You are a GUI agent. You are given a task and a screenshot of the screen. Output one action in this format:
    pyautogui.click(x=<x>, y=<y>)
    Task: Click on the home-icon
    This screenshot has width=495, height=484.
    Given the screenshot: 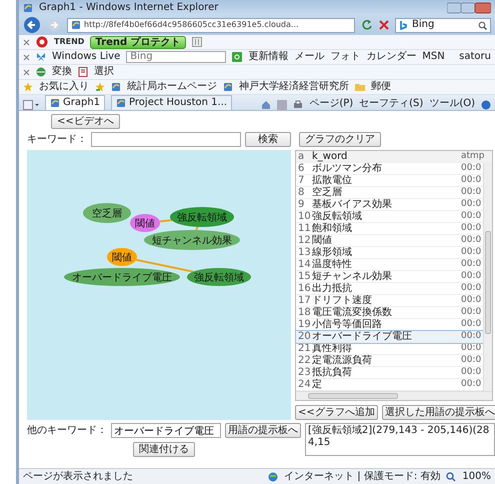 What is the action you would take?
    pyautogui.click(x=266, y=105)
    